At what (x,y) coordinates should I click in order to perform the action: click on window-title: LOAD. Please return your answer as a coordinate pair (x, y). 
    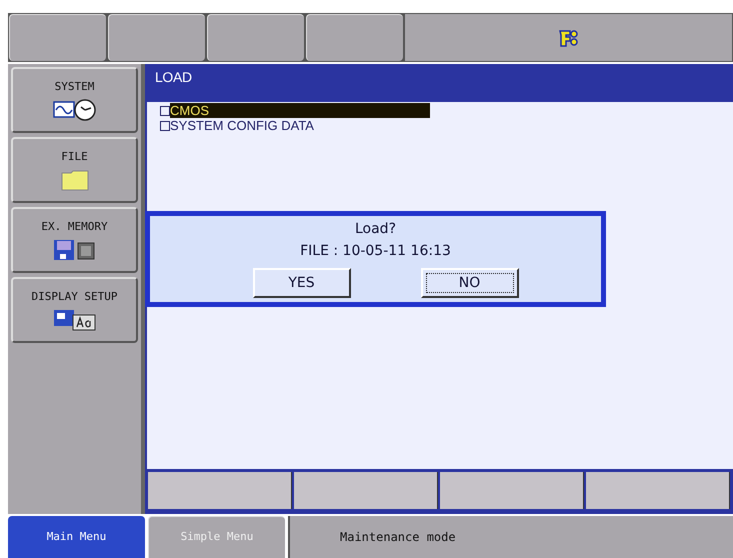
    Looking at the image, I should click on (173, 77).